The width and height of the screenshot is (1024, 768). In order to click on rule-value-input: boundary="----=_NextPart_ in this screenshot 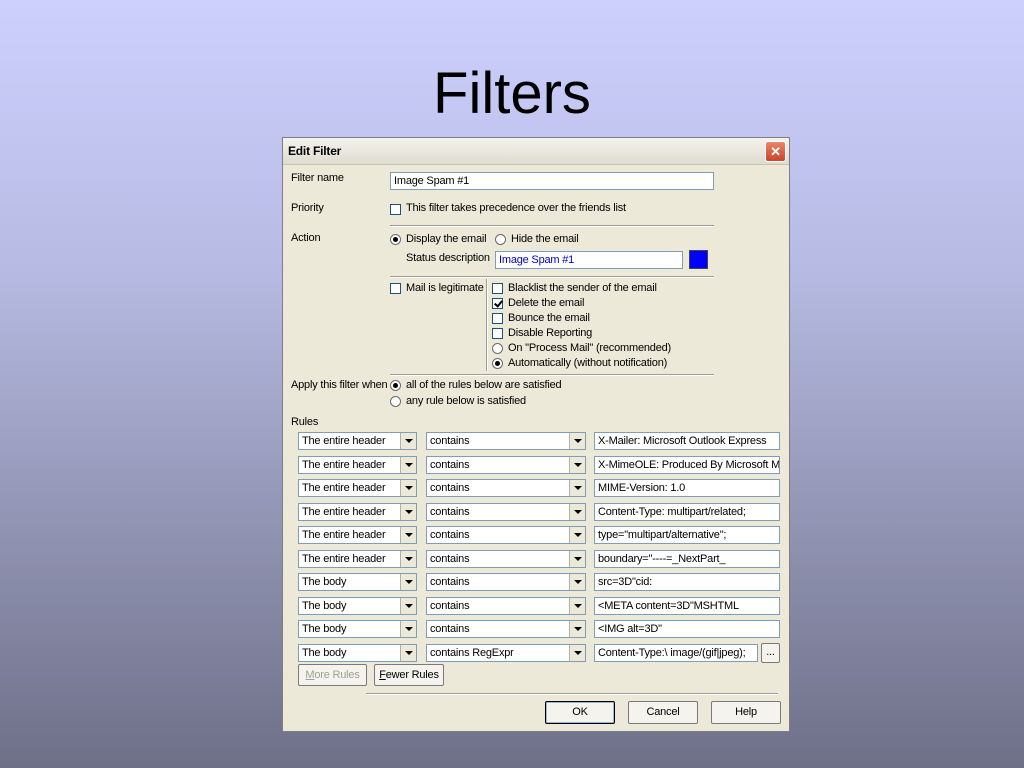, I will do `click(687, 559)`.